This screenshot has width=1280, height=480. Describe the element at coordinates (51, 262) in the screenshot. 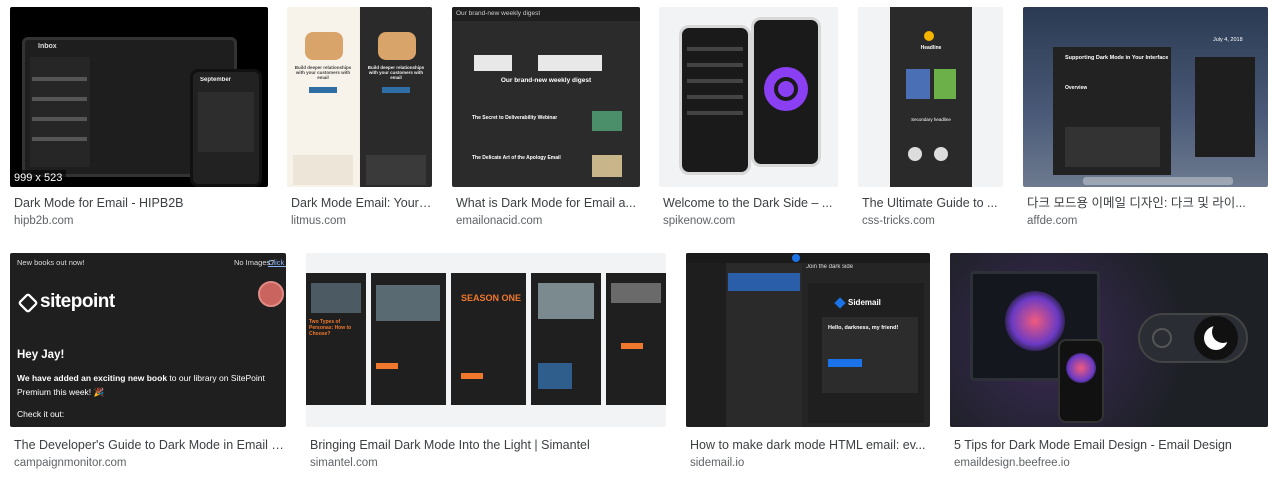

I see `thumb-new-books: New books out now!` at that location.